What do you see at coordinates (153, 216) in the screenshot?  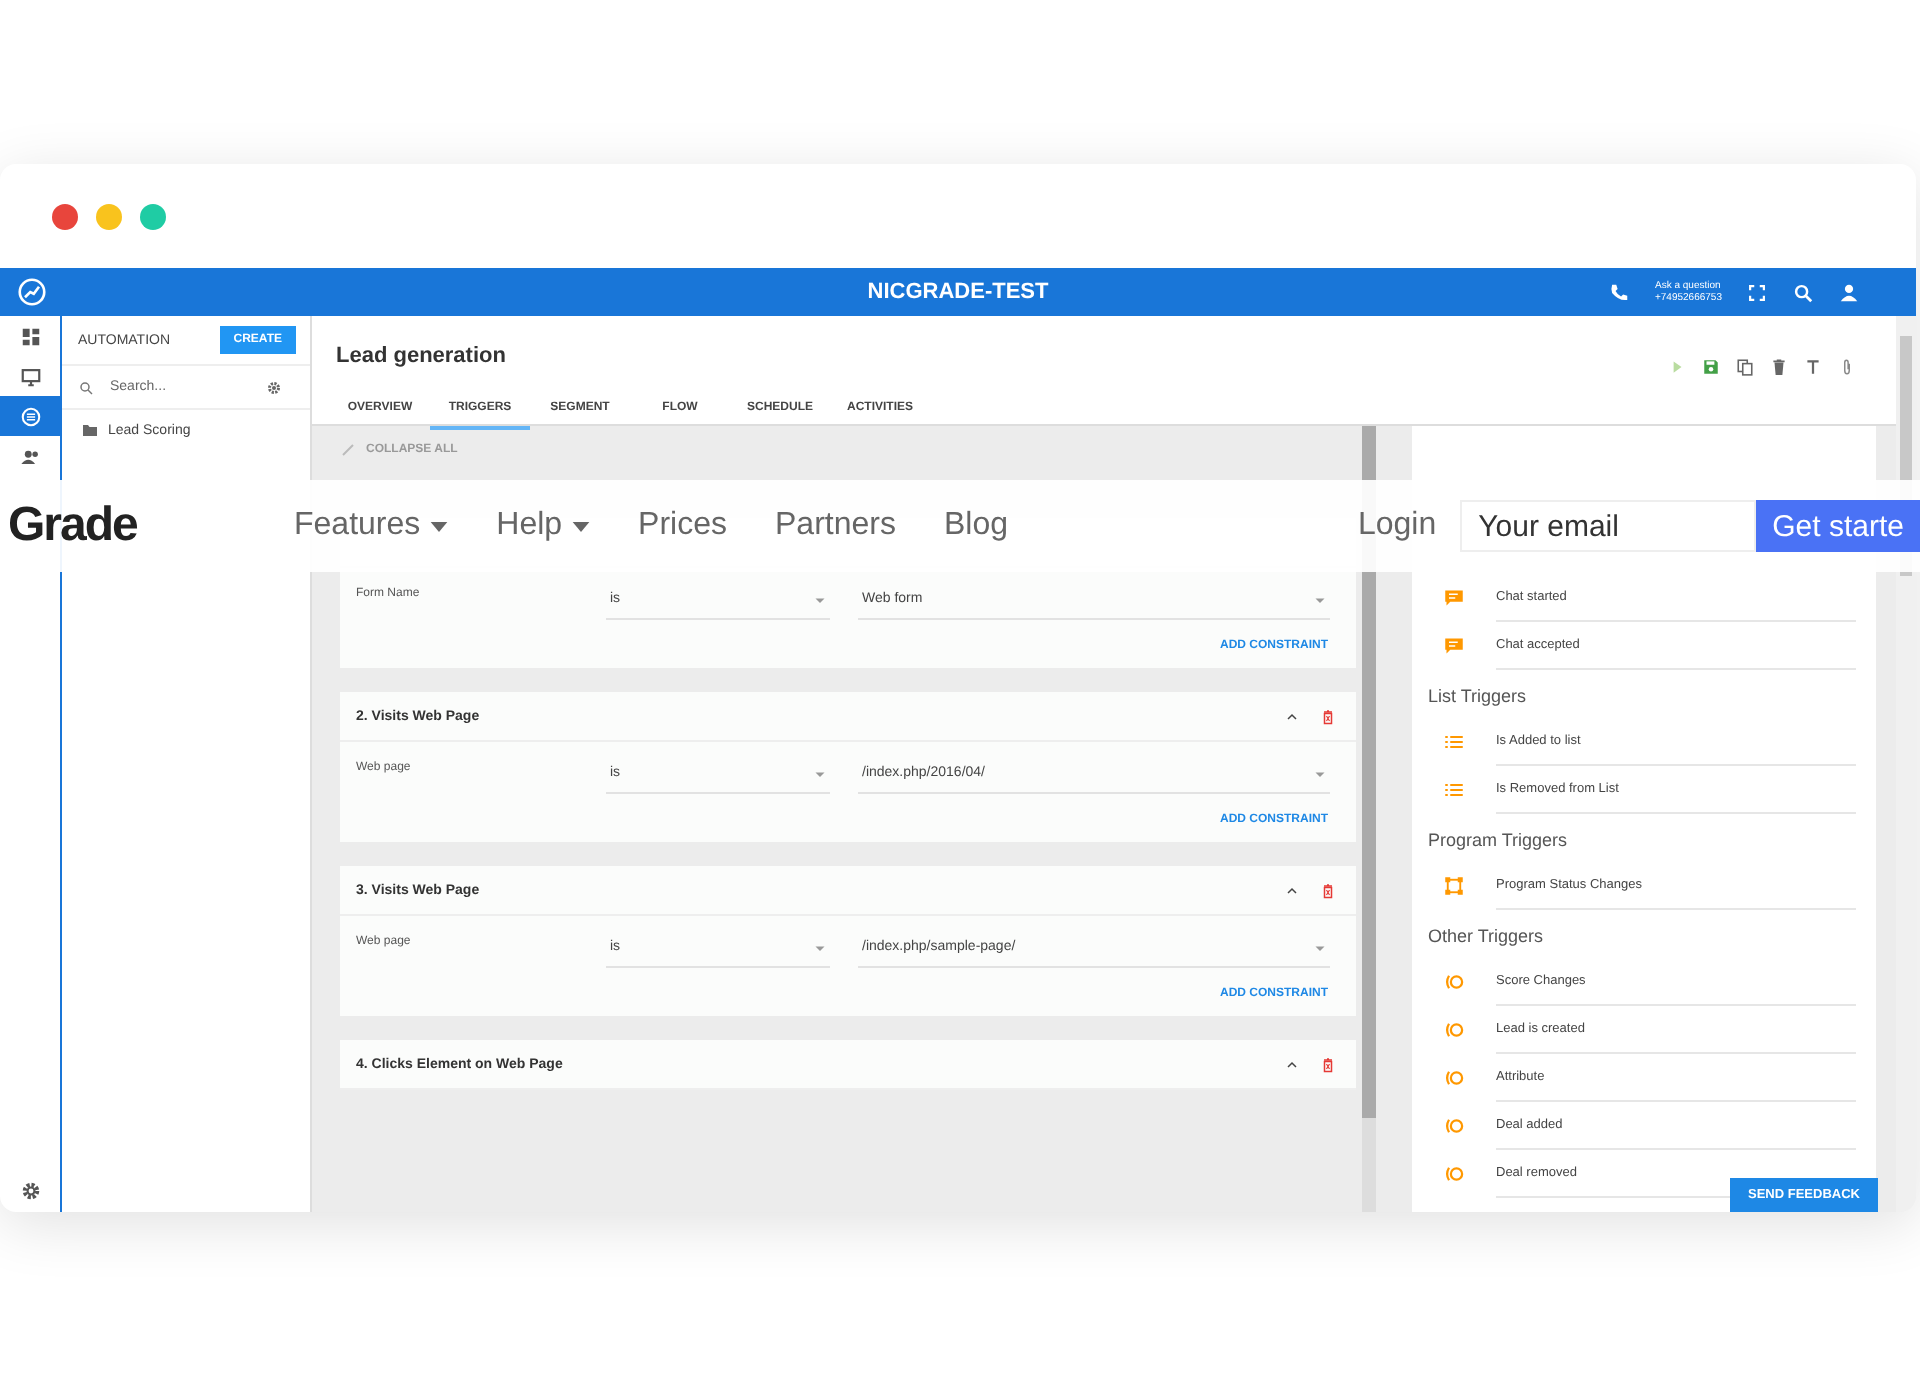 I see `maximize-dot` at bounding box center [153, 216].